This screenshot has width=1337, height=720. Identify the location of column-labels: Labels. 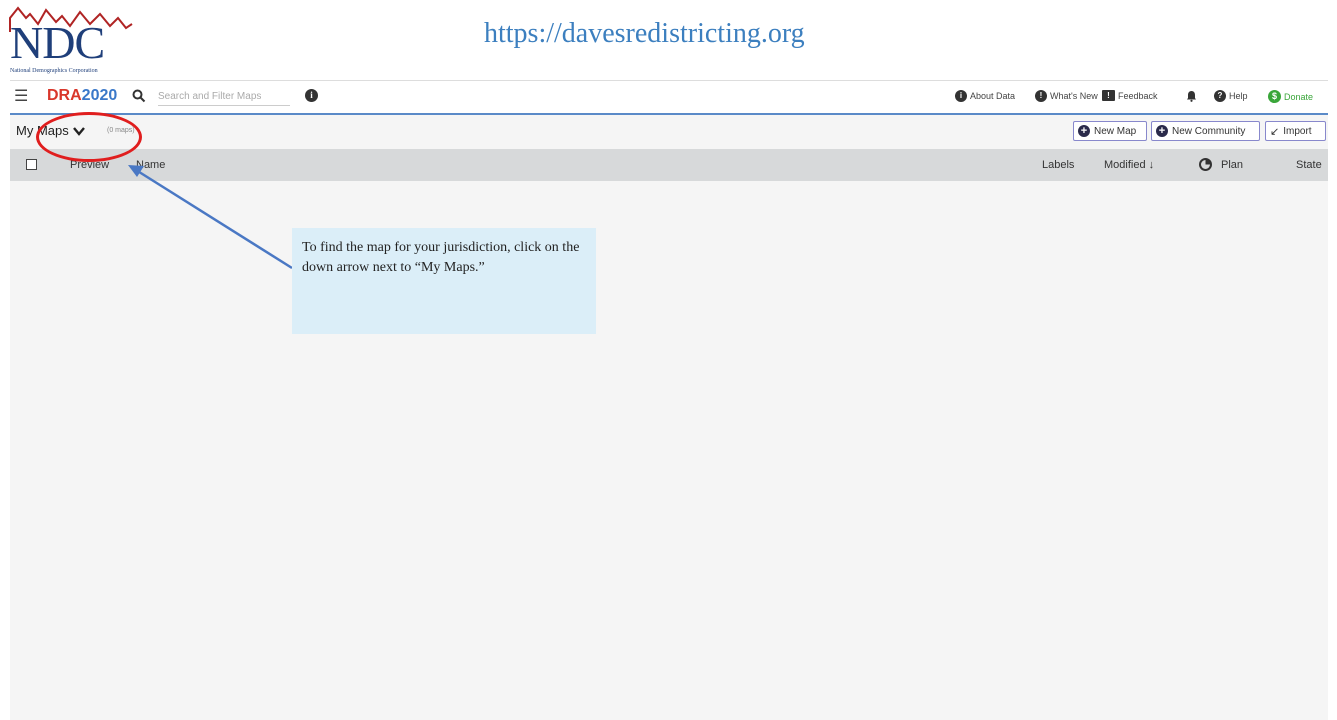
(1058, 165).